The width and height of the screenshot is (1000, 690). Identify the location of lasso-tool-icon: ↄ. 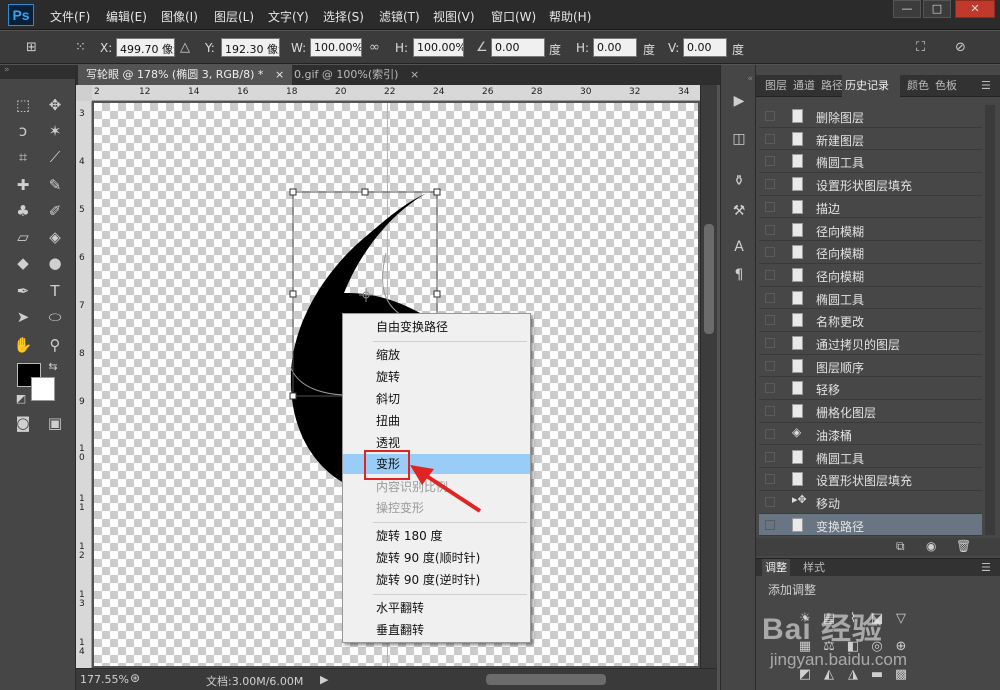
(23, 131).